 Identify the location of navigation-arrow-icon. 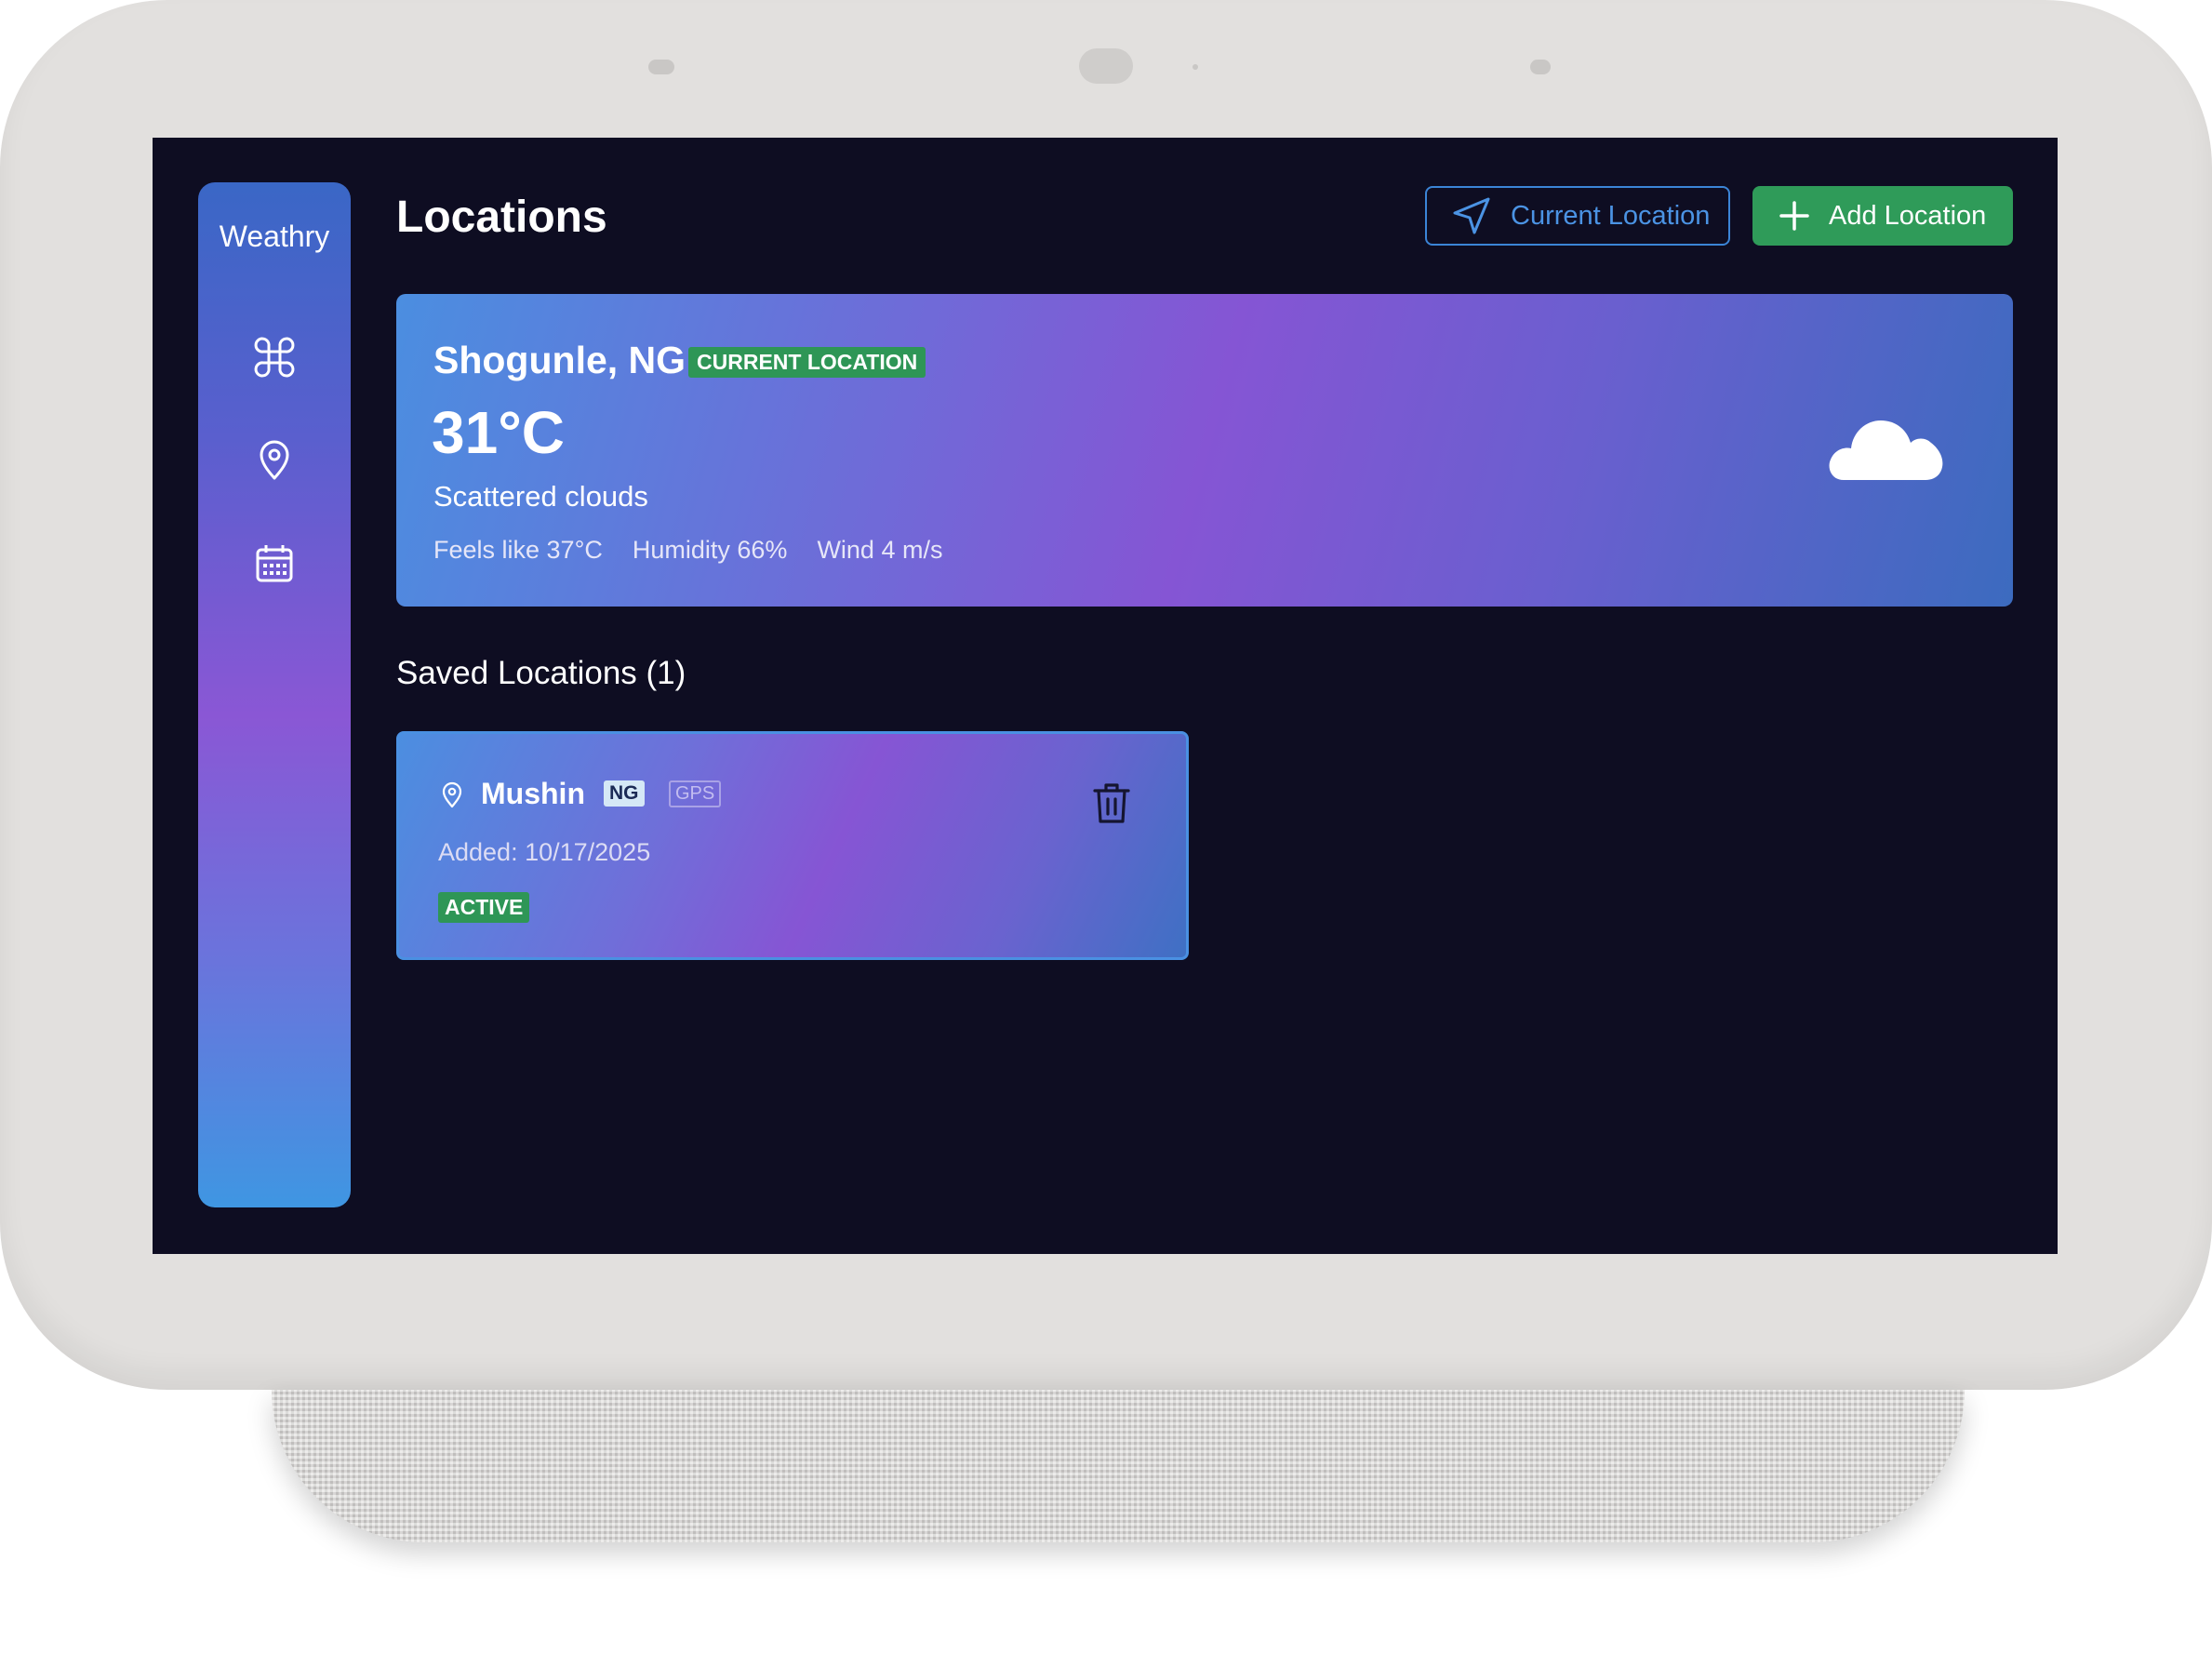
(1471, 215).